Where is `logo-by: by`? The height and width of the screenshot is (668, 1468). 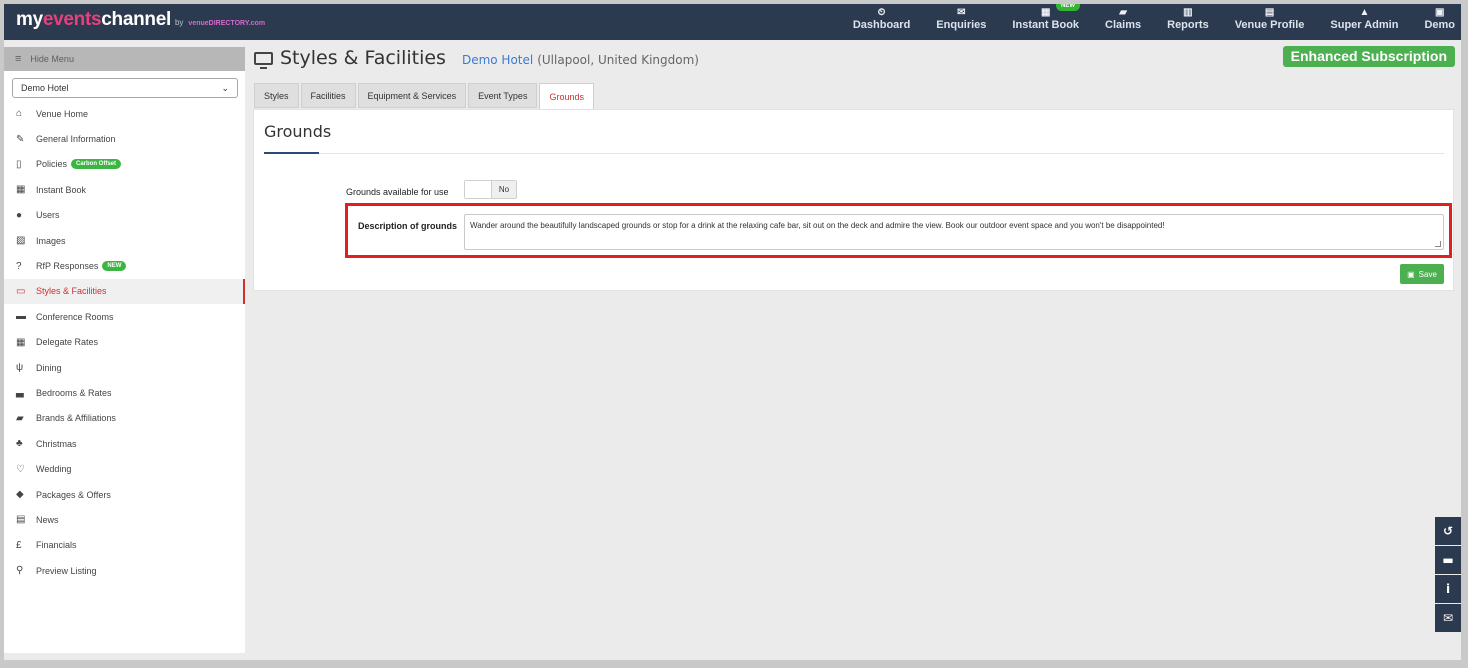 logo-by: by is located at coordinates (179, 22).